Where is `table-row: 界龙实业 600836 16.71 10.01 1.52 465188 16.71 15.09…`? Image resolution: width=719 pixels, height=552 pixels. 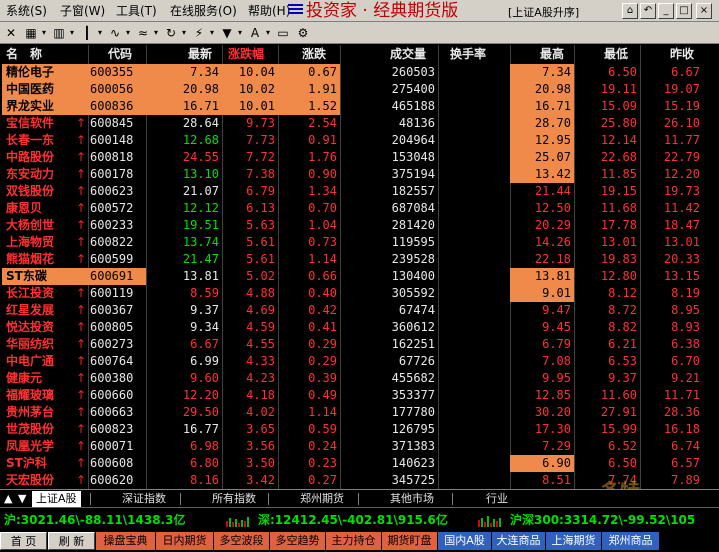
table-row: 界龙实业 600836 16.71 10.01 1.52 465188 16.71 15.09… is located at coordinates (359, 106).